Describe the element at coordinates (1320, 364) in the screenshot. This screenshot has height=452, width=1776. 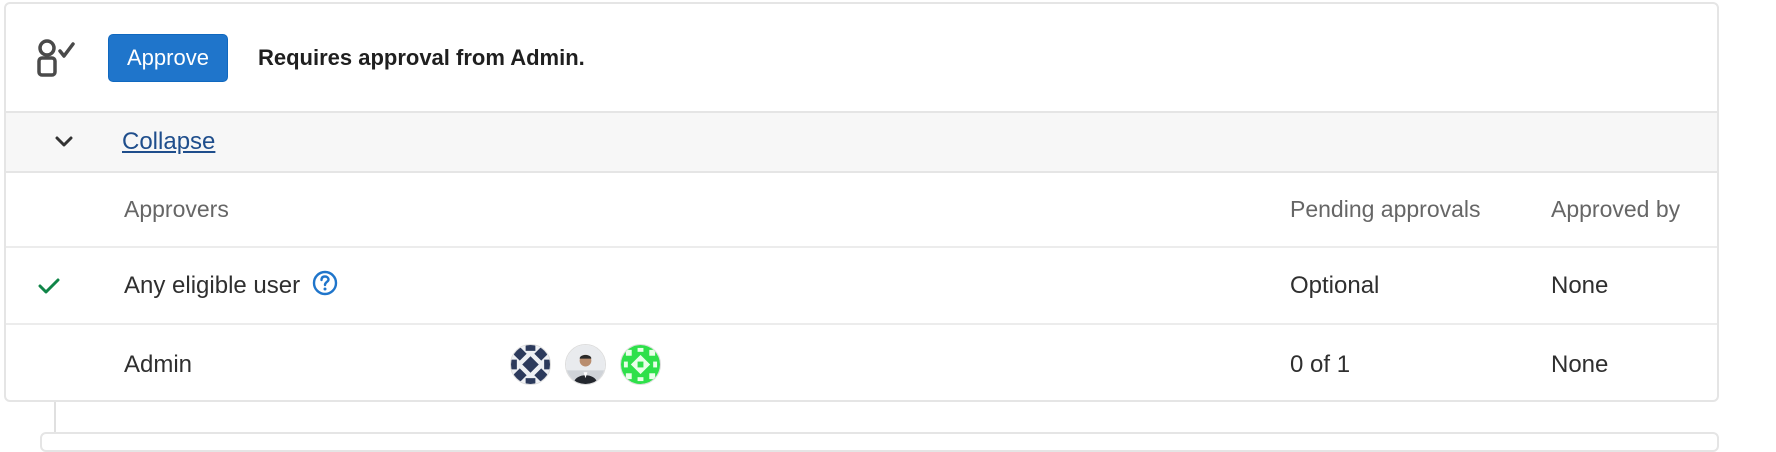
I see `pending-approvals-value: 0 of 1` at that location.